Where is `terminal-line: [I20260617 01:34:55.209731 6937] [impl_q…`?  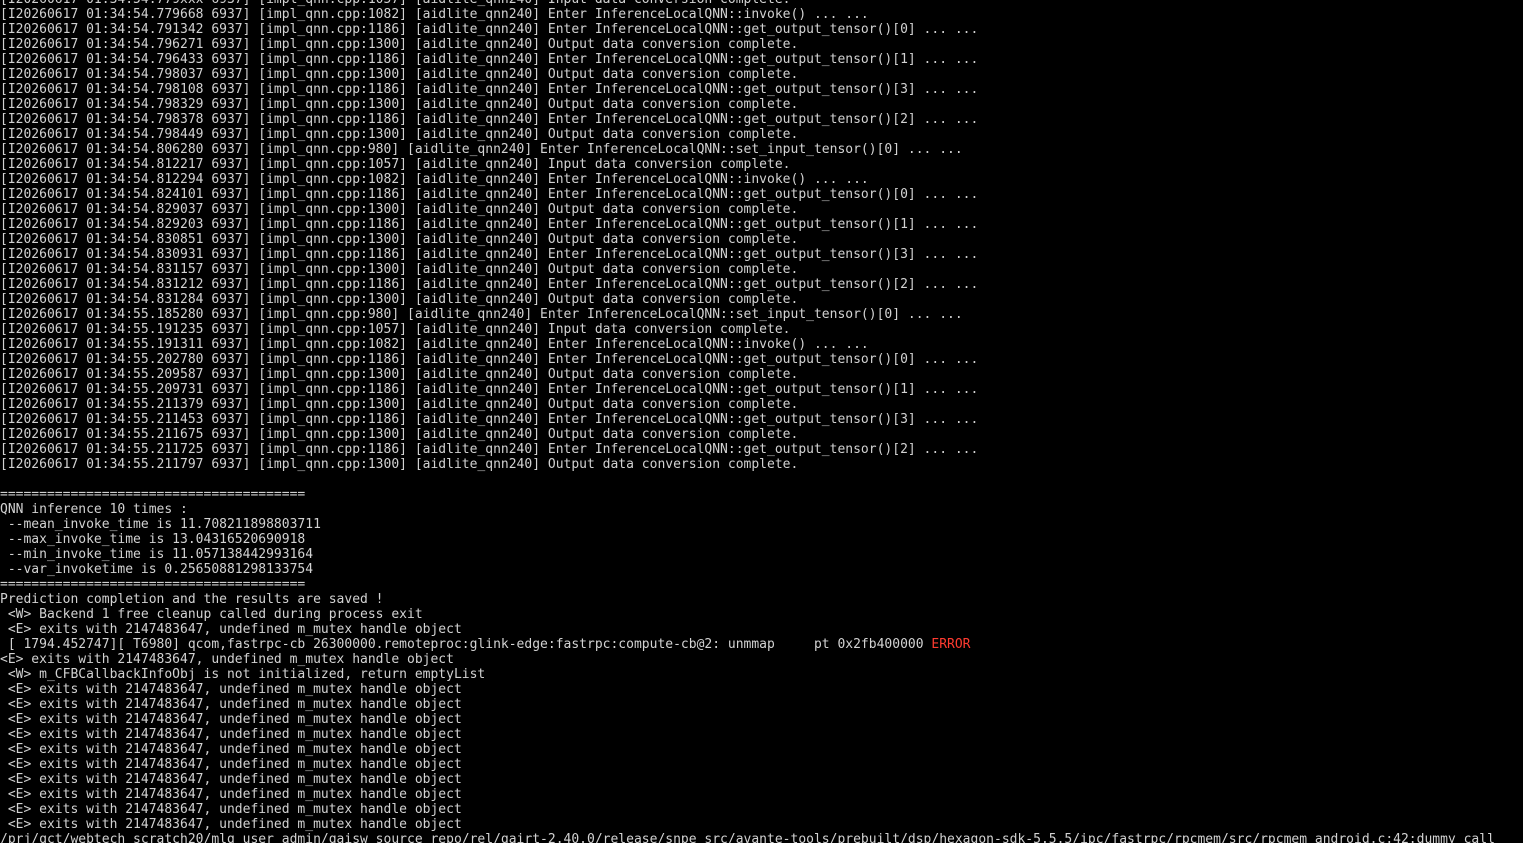
terminal-line: [I20260617 01:34:55.209731 6937] [impl_q… is located at coordinates (761, 389).